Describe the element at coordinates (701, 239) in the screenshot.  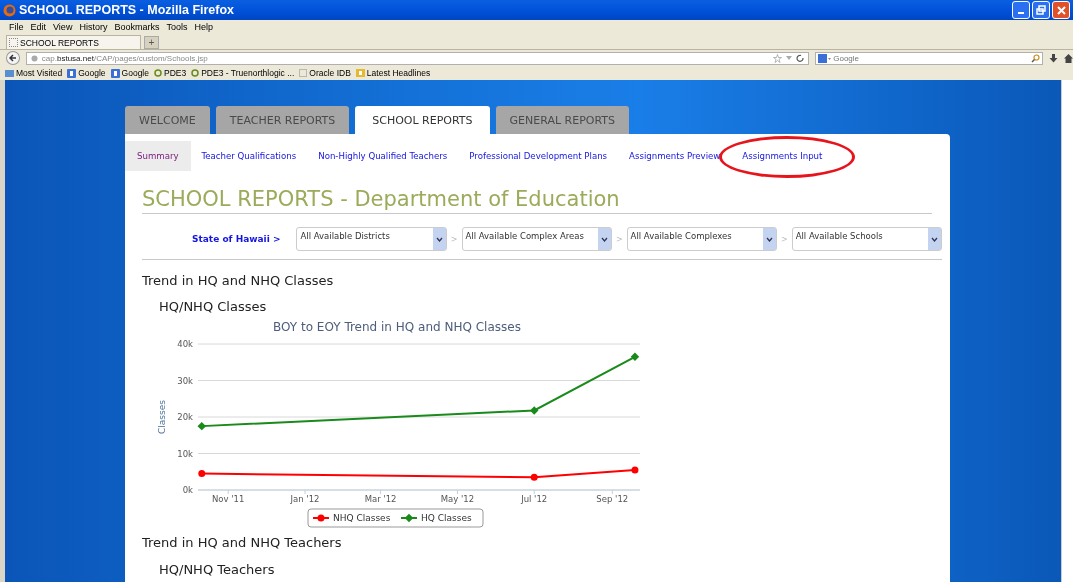
I see `filter-dropdown: All Available Complexes` at that location.